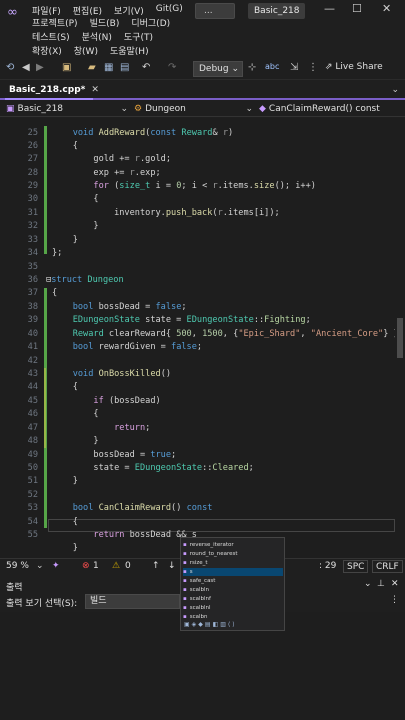  Describe the element at coordinates (106, 173) in the screenshot. I see `code-line: exp += r.exp;` at that location.